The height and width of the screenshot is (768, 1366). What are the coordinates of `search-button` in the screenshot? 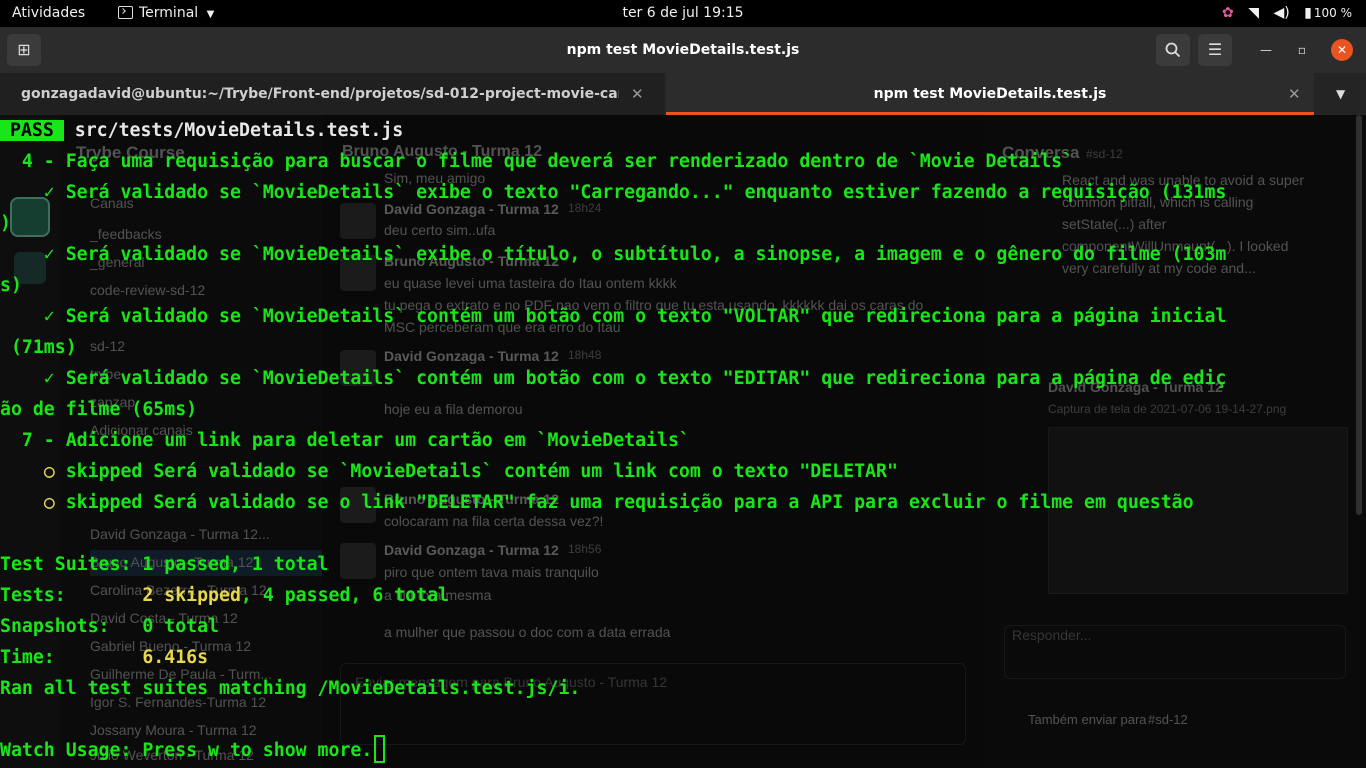 It's located at (1173, 50).